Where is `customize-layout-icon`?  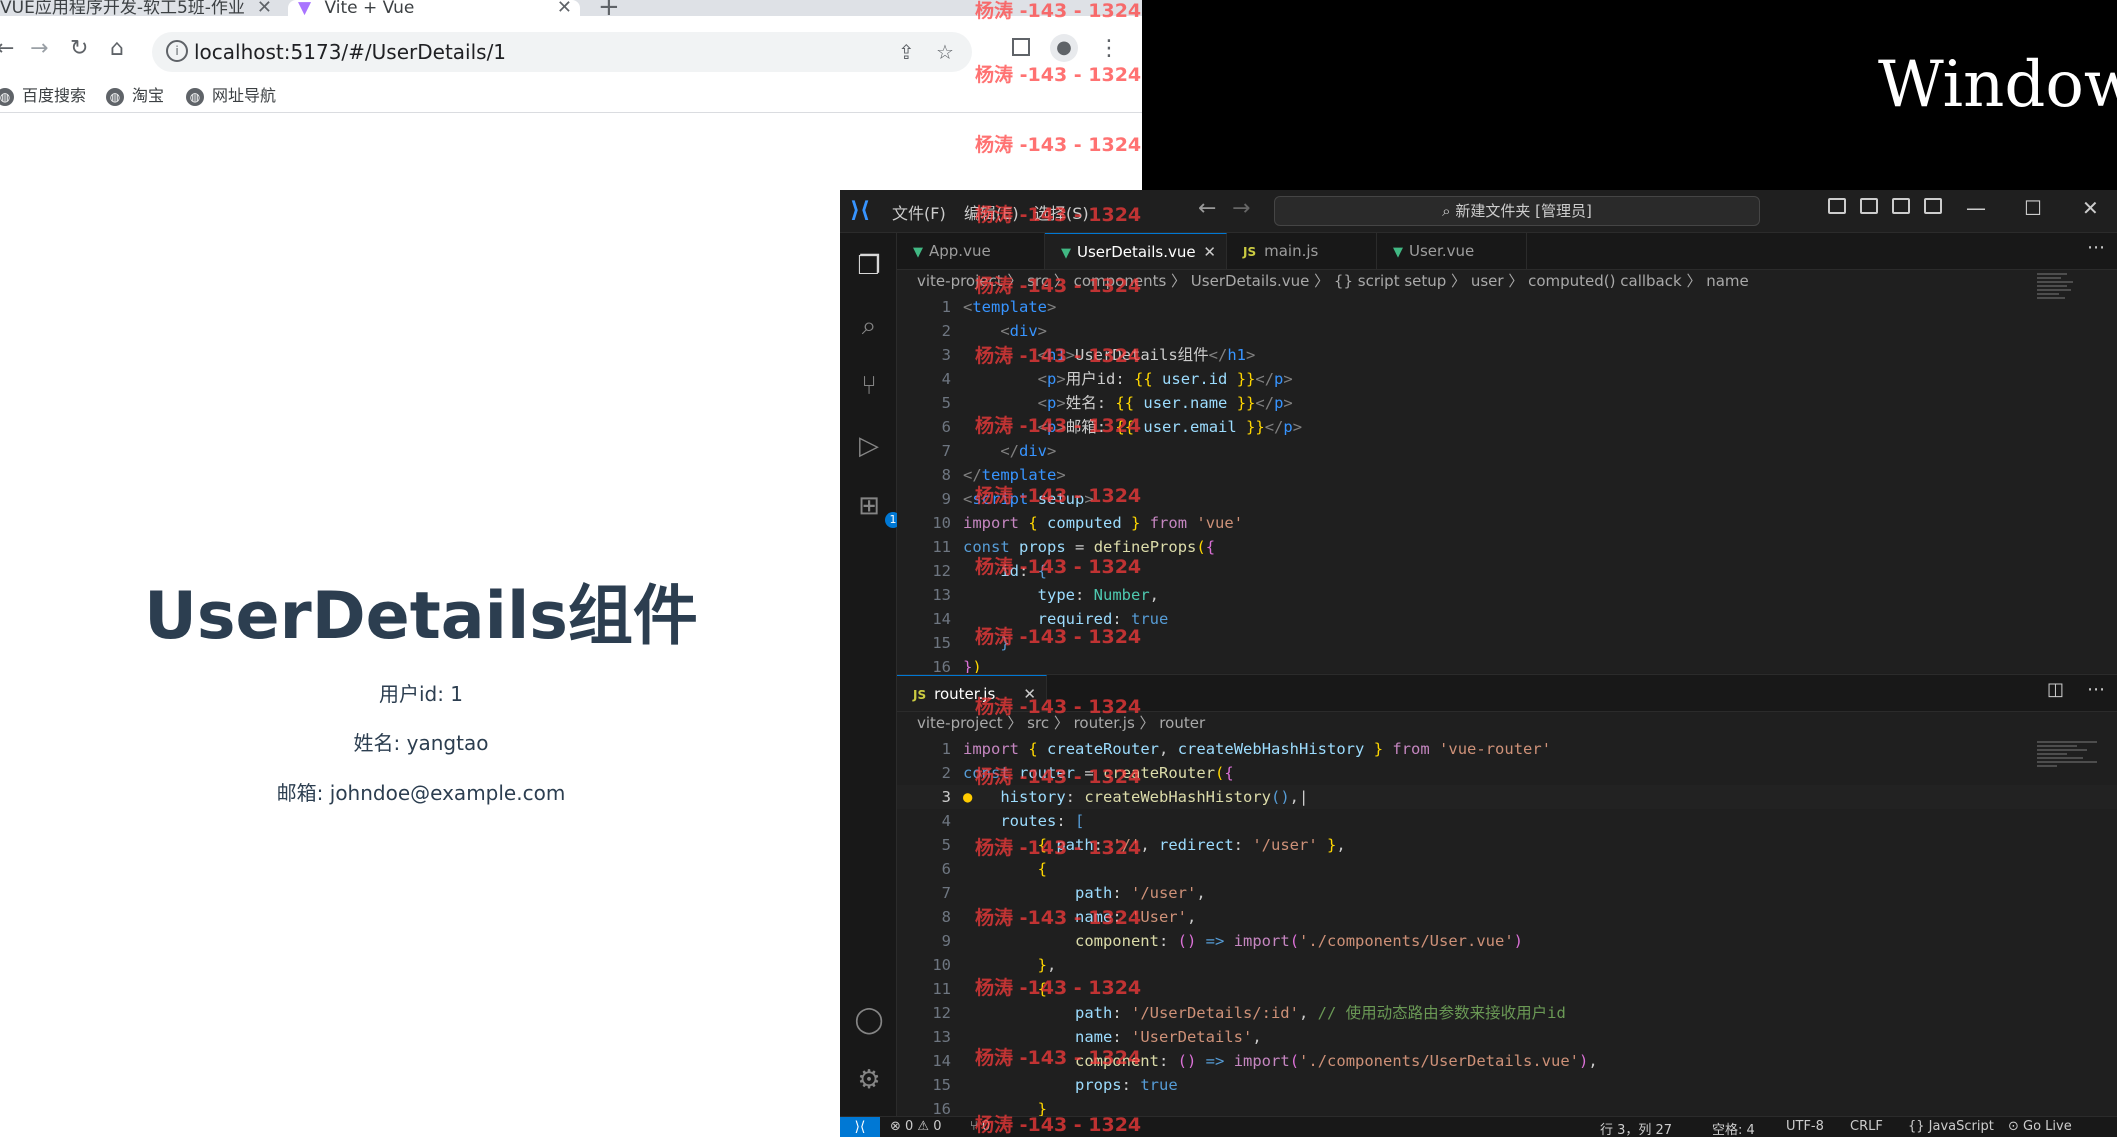 customize-layout-icon is located at coordinates (1933, 206).